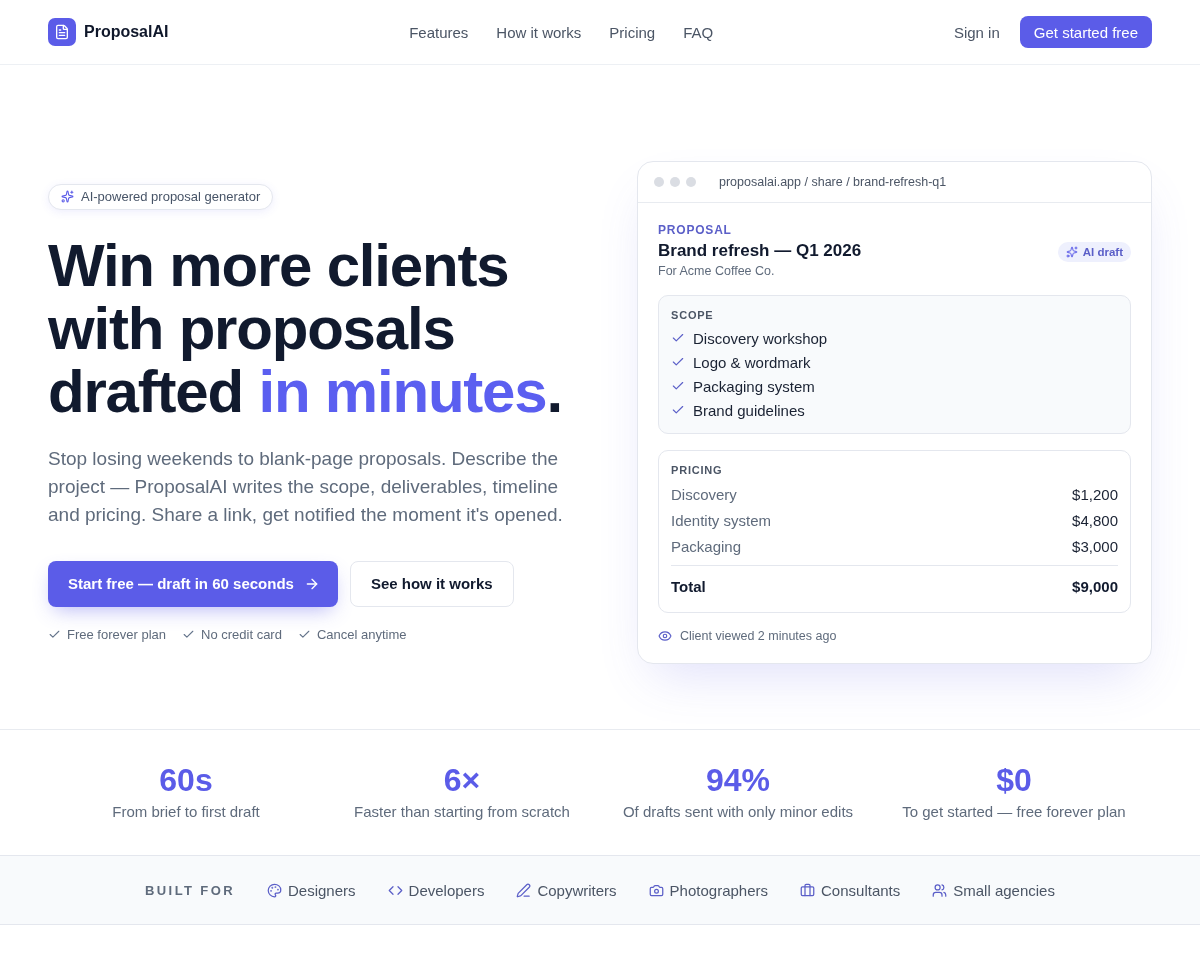 The image size is (1200, 960). Describe the element at coordinates (632, 32) in the screenshot. I see `nav-link: Pricing` at that location.